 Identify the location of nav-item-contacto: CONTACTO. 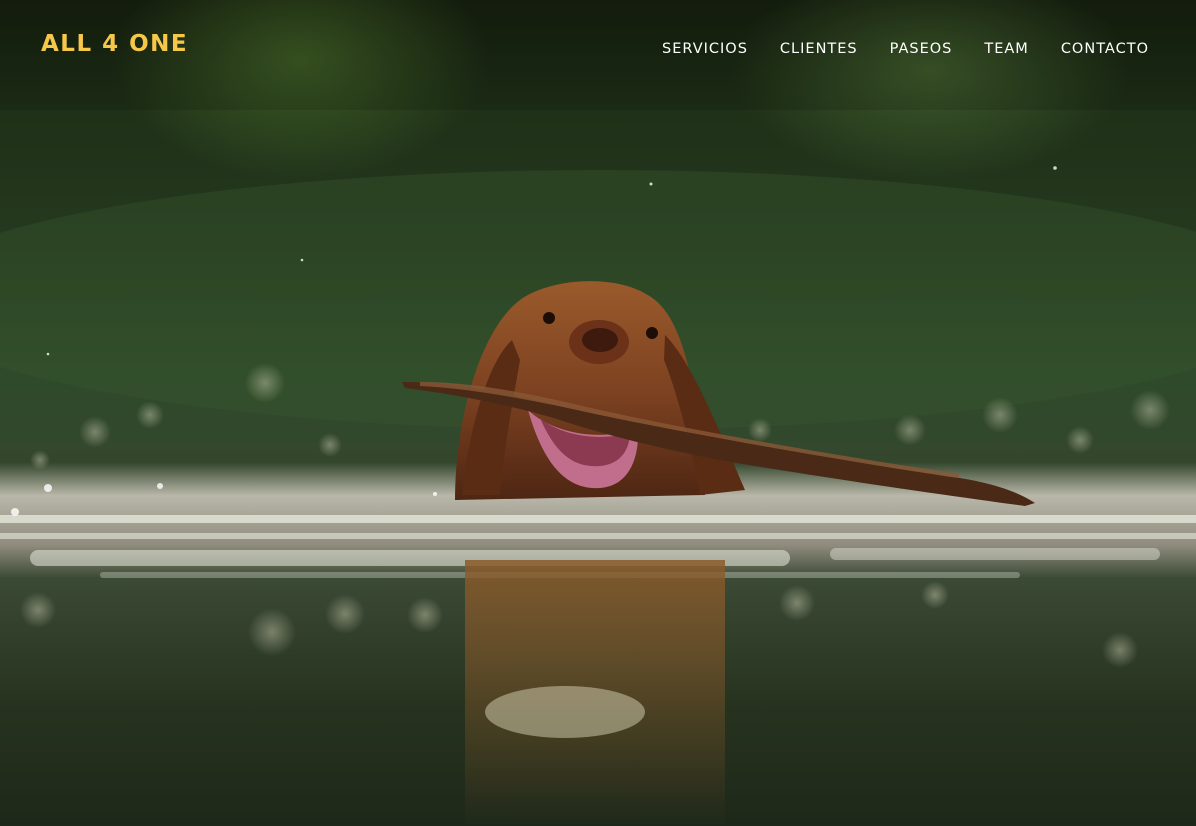
(1105, 47).